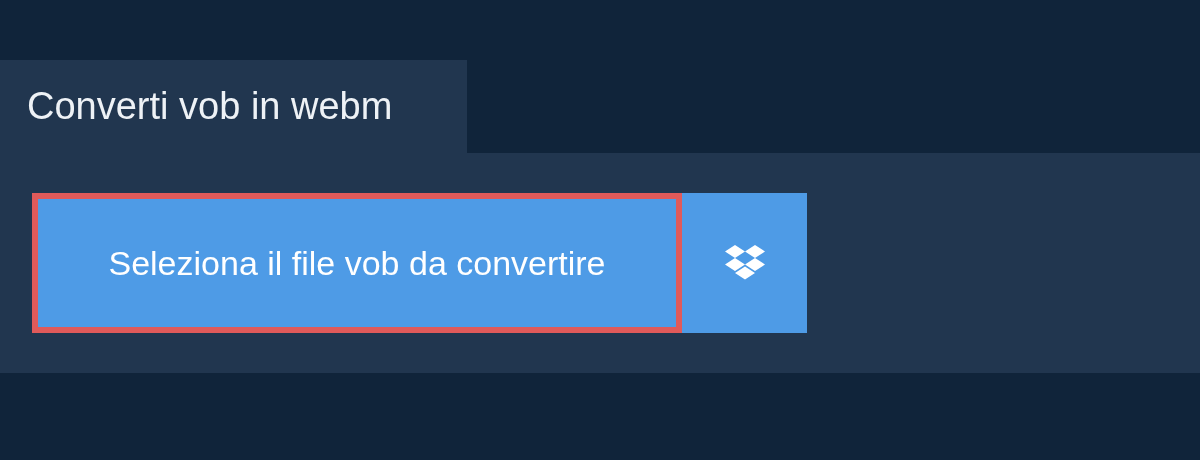 This screenshot has width=1200, height=460. I want to click on dropbox-button, so click(744, 263).